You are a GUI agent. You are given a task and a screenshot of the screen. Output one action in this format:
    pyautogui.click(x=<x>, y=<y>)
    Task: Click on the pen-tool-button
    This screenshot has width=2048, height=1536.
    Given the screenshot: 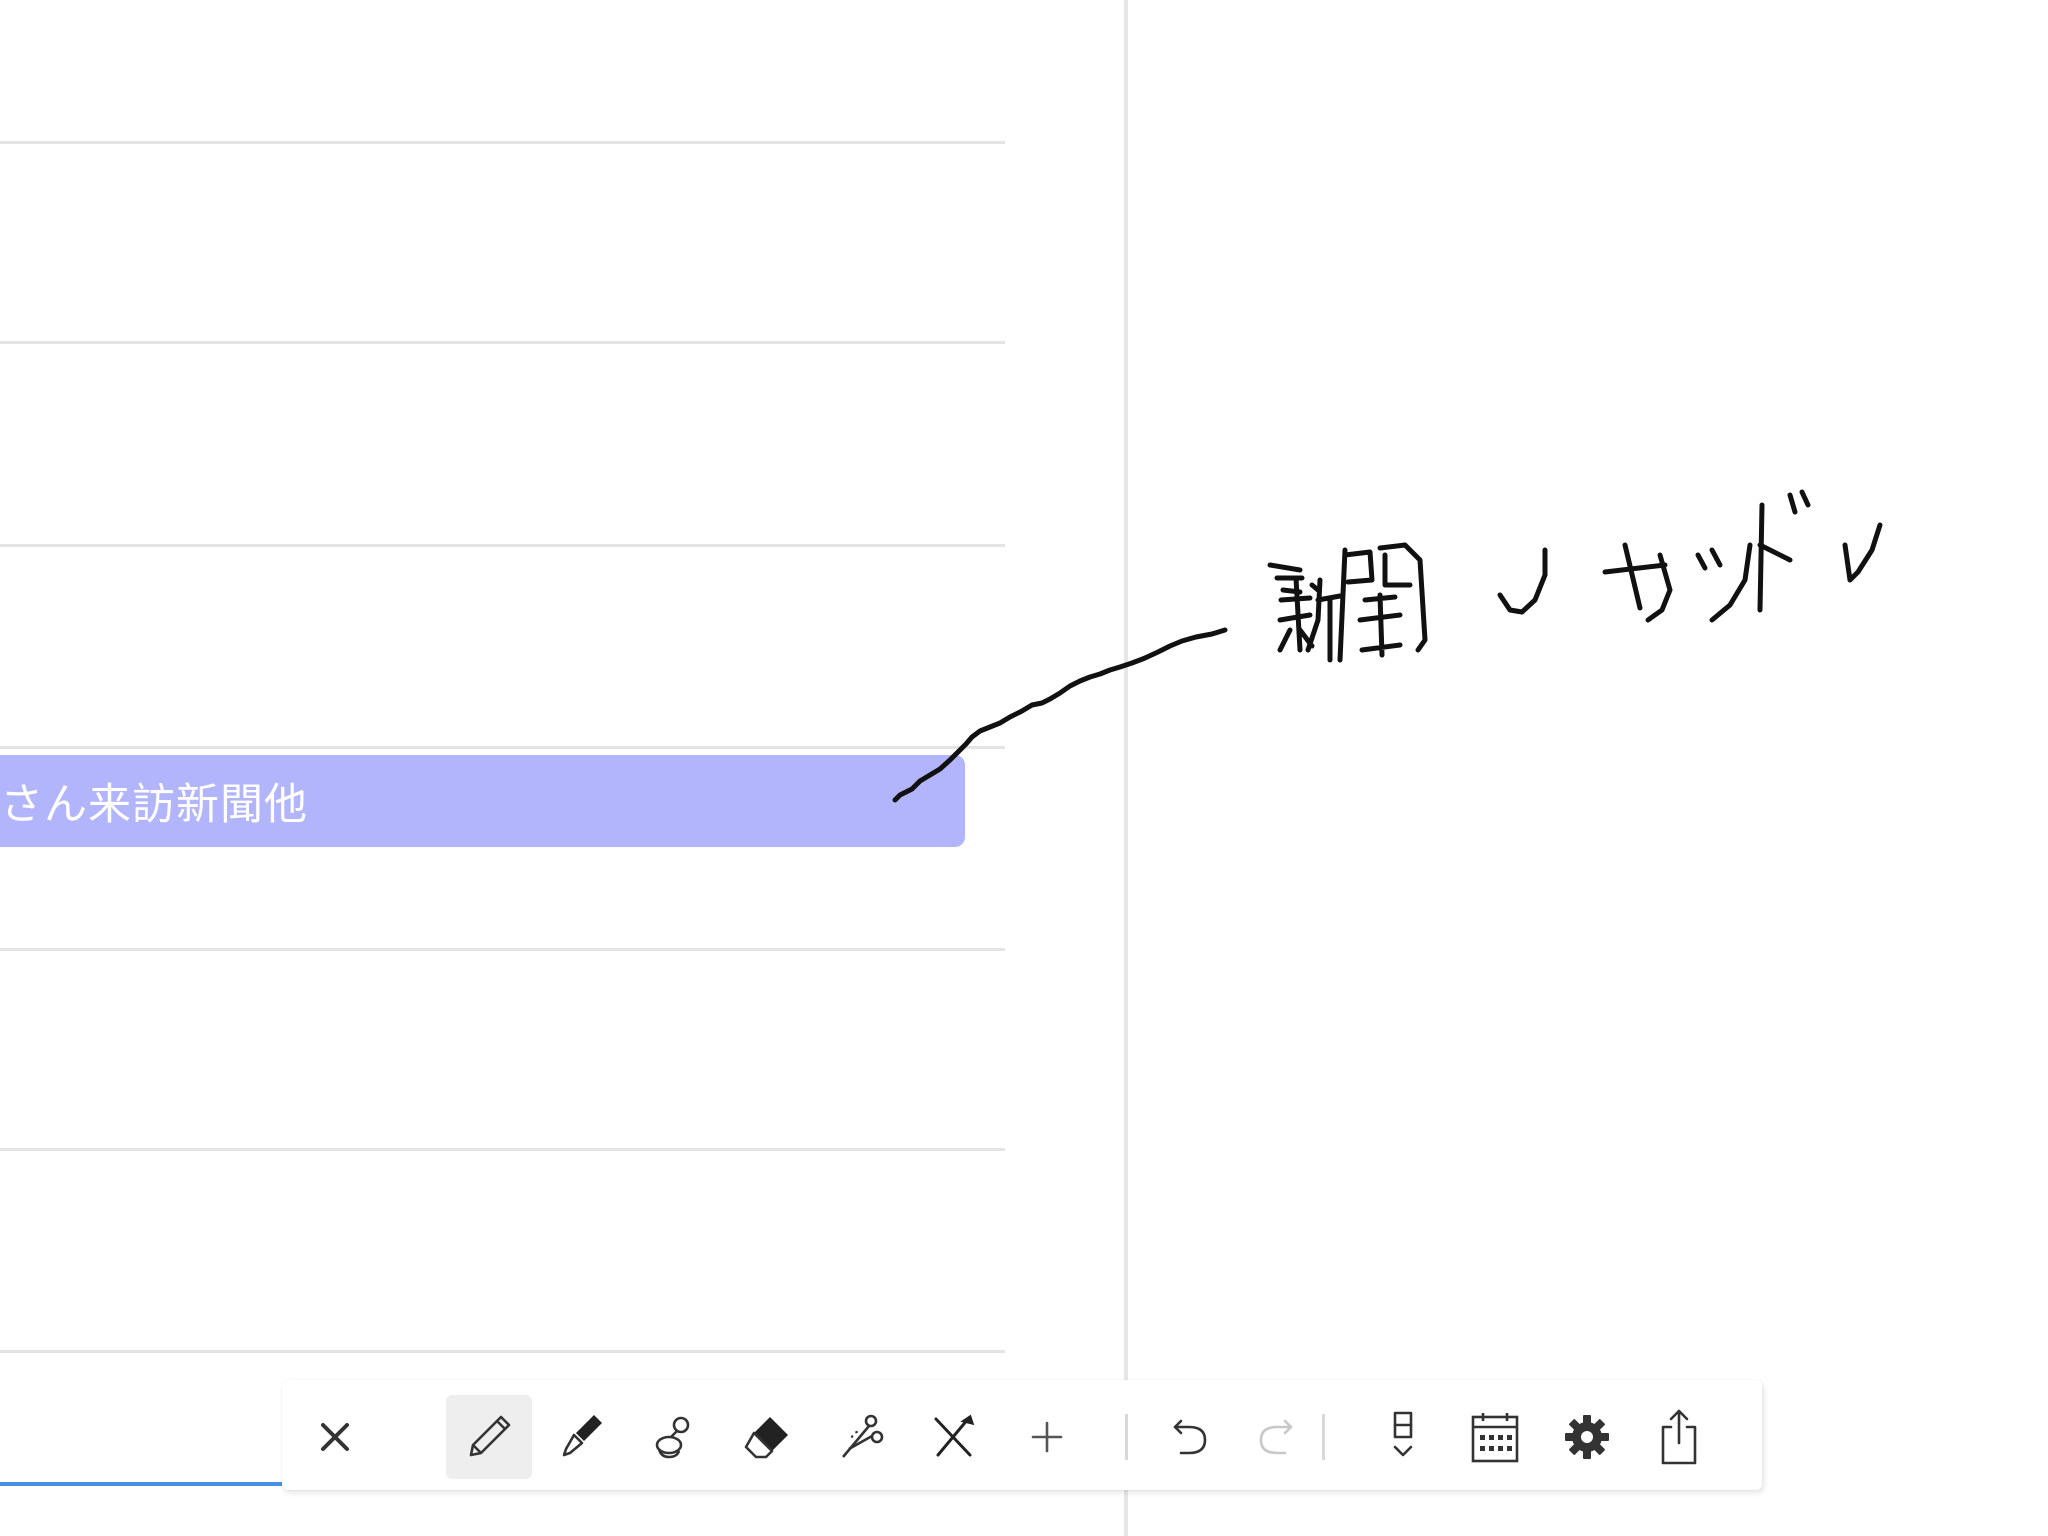 What is the action you would take?
    pyautogui.click(x=582, y=1437)
    